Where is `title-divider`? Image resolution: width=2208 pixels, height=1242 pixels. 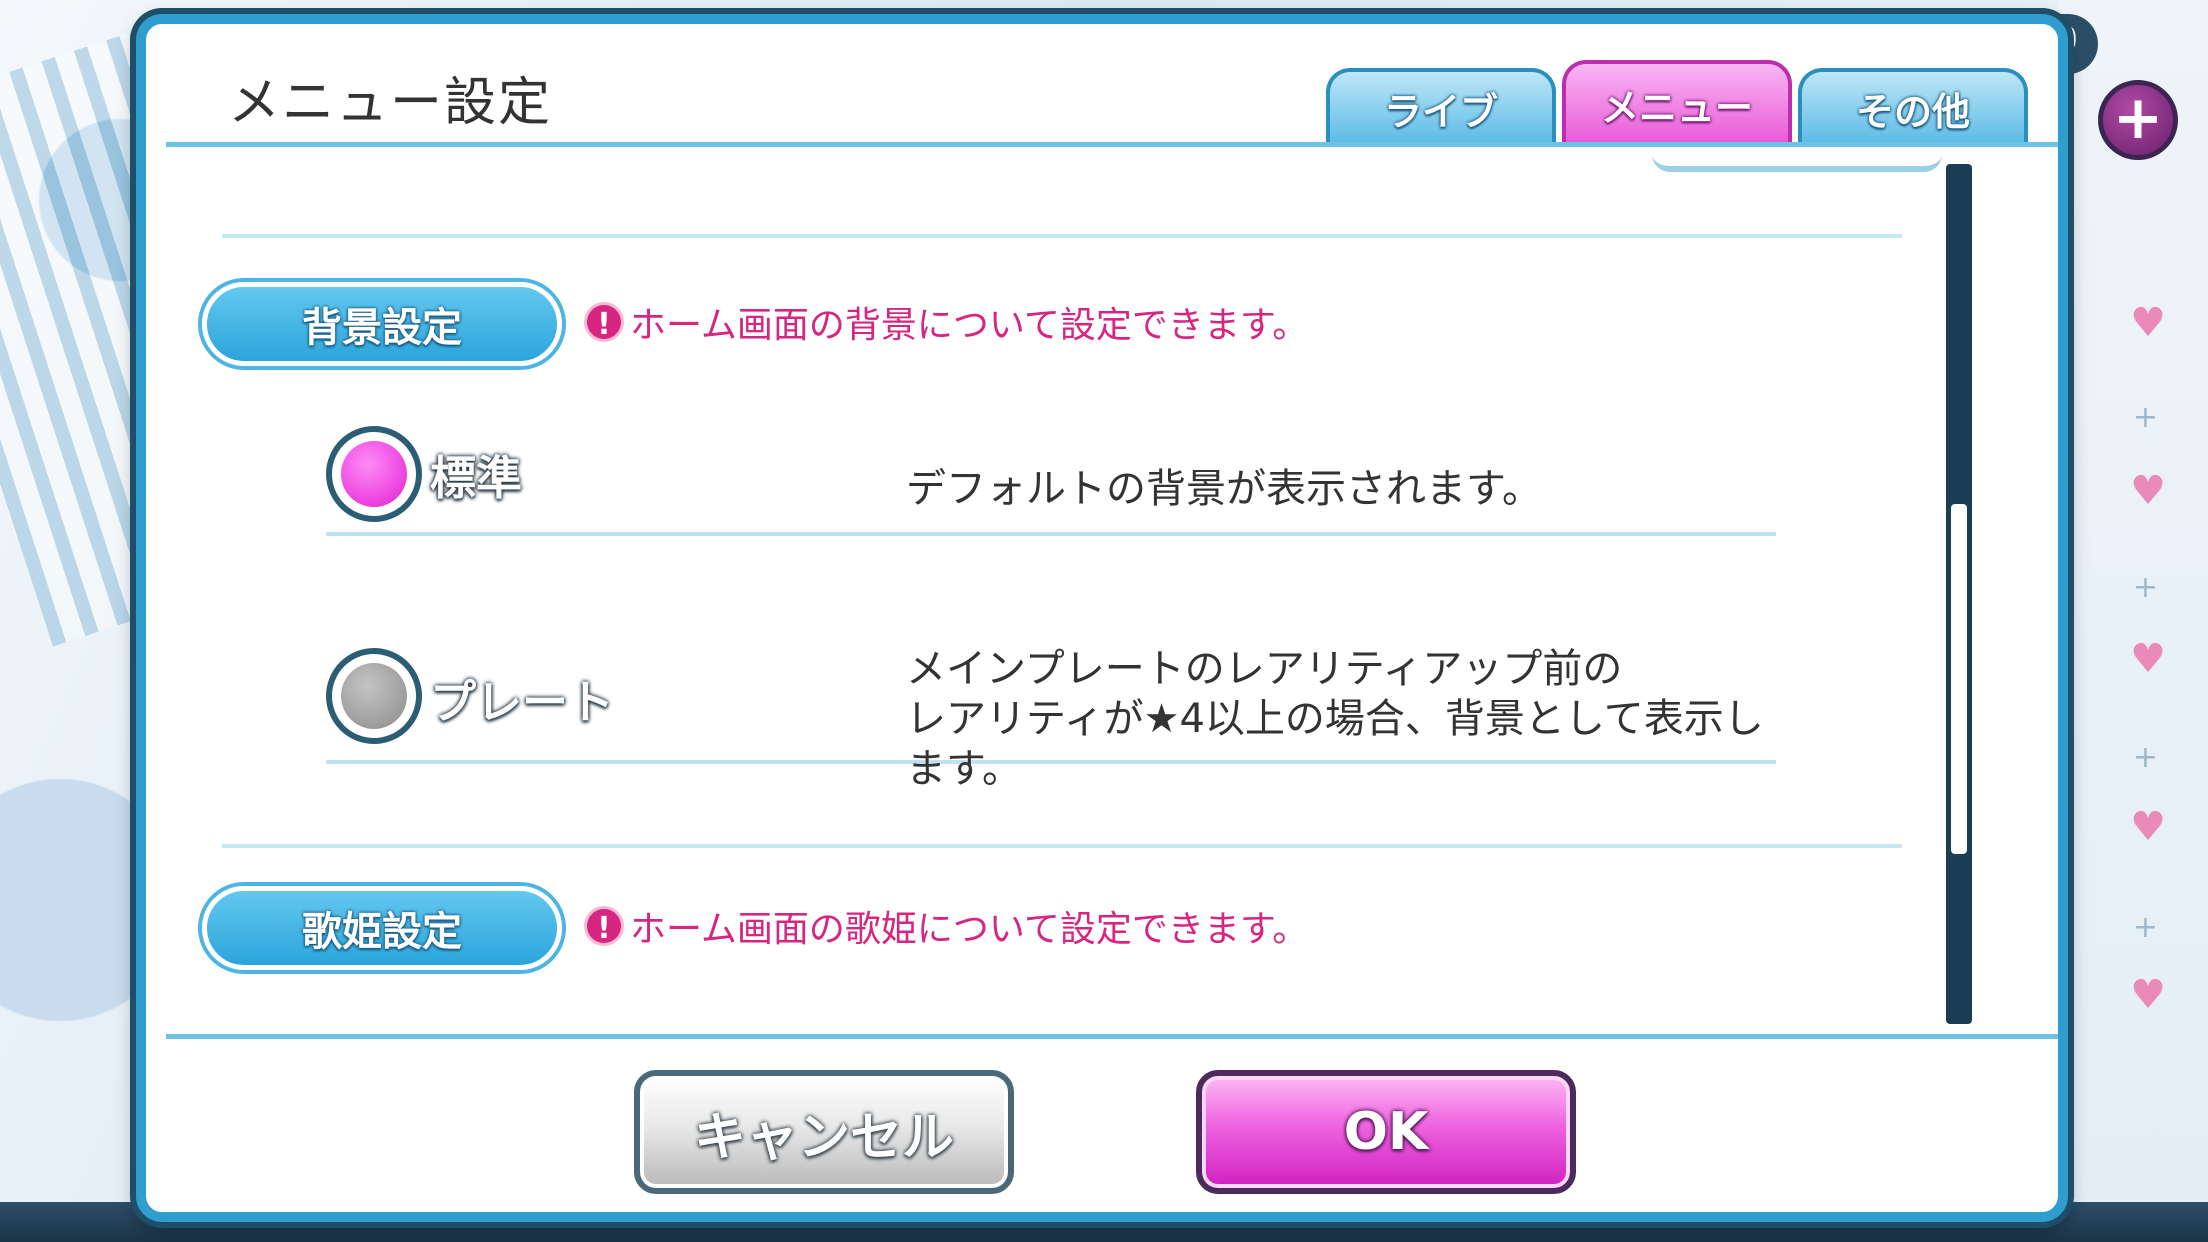 title-divider is located at coordinates (1112, 144).